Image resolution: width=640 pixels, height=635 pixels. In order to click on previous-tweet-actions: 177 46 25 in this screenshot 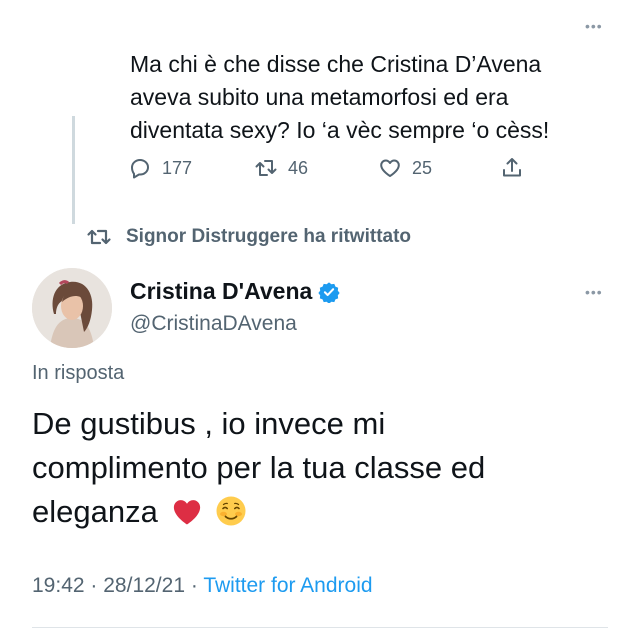, I will do `click(338, 171)`.